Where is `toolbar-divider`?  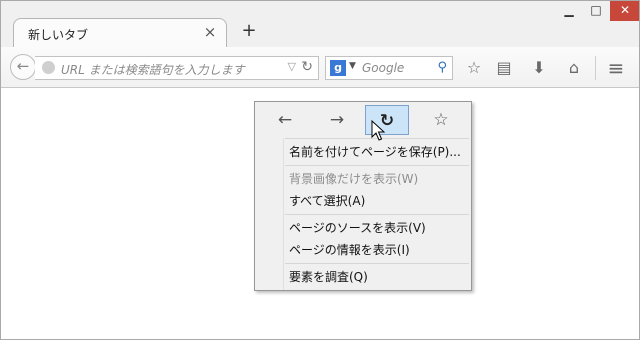 toolbar-divider is located at coordinates (595, 68).